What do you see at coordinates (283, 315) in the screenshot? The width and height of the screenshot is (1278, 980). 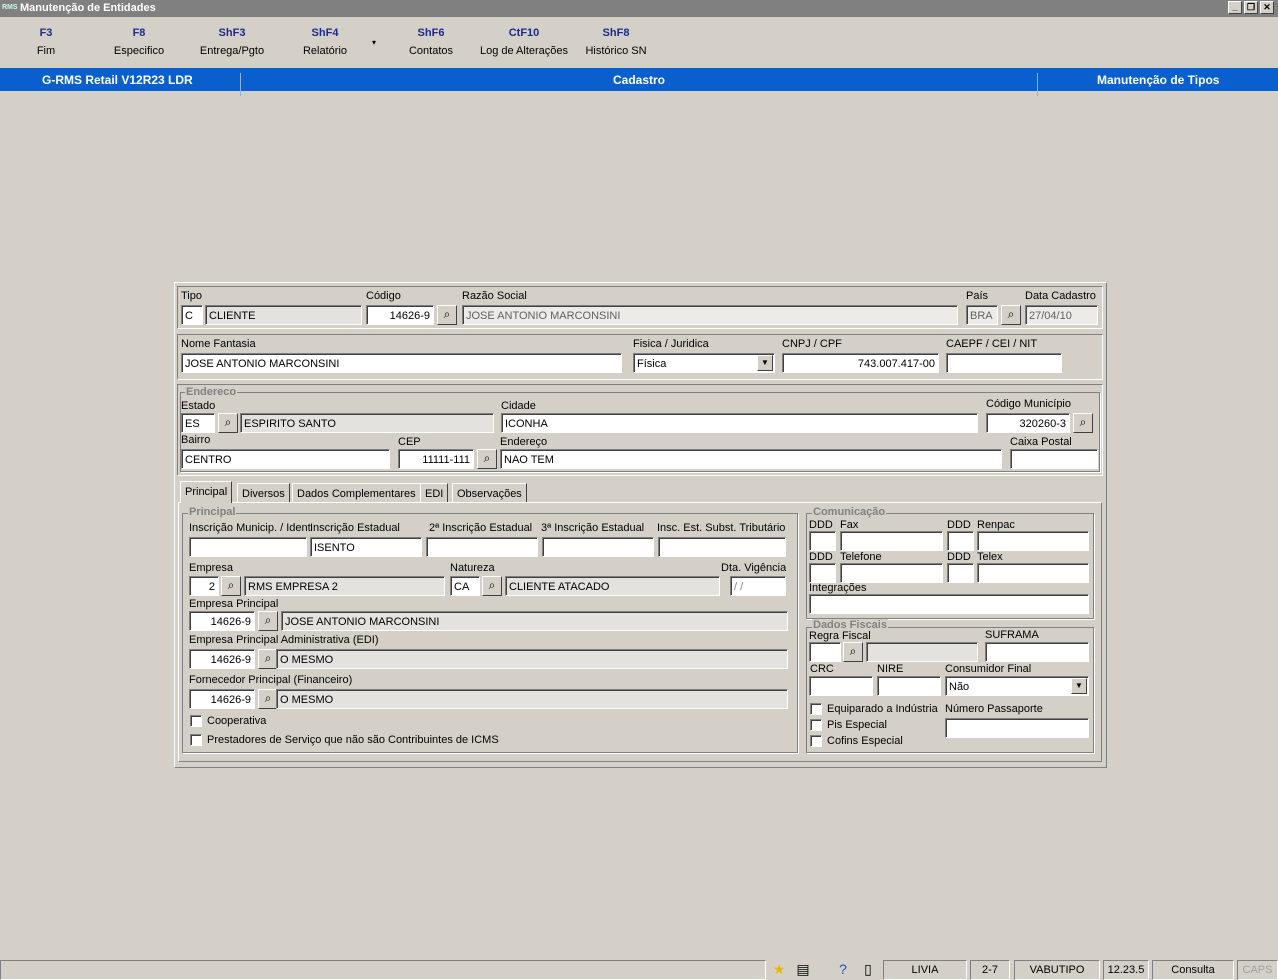 I see `tipo-desc-field: CLIENTE` at bounding box center [283, 315].